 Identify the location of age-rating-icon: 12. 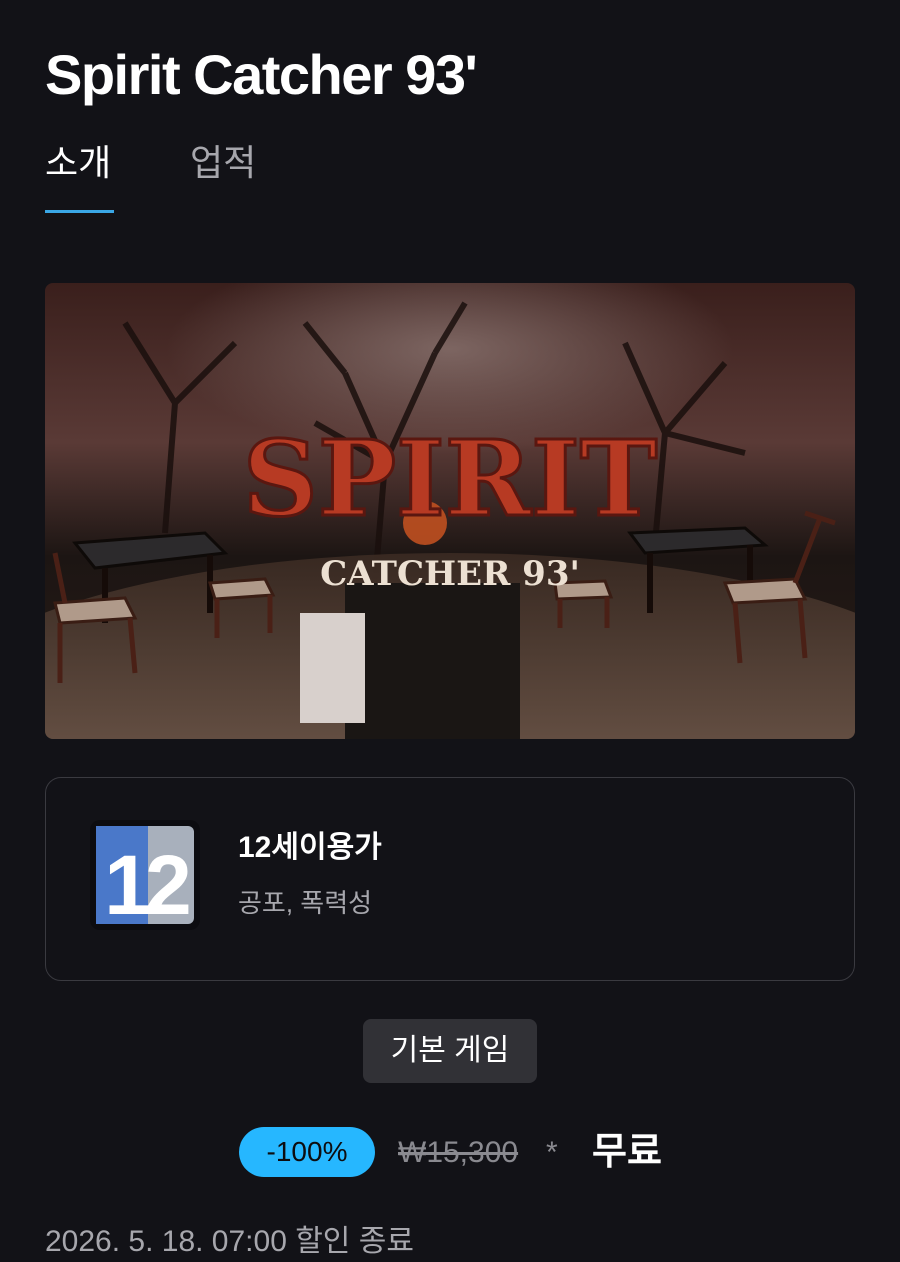
(145, 875).